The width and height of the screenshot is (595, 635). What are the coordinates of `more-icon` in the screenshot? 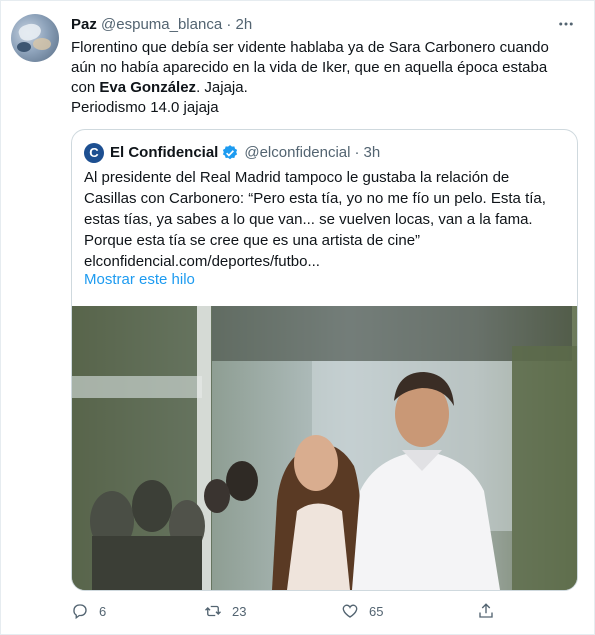 It's located at (566, 26).